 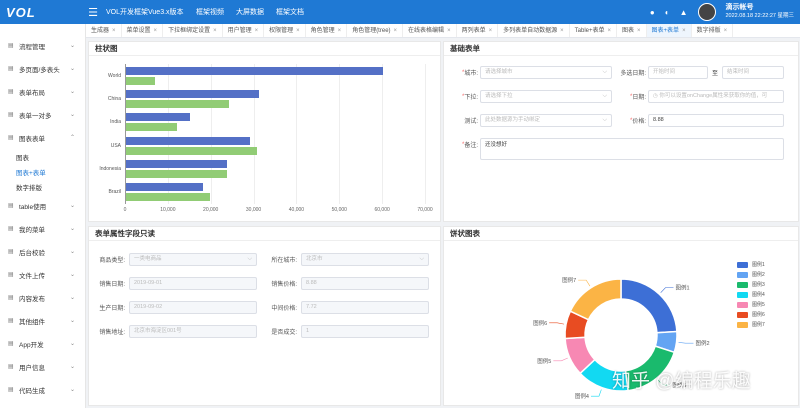 What do you see at coordinates (290, 12) in the screenshot?
I see `nav-link-docs: 框架文档` at bounding box center [290, 12].